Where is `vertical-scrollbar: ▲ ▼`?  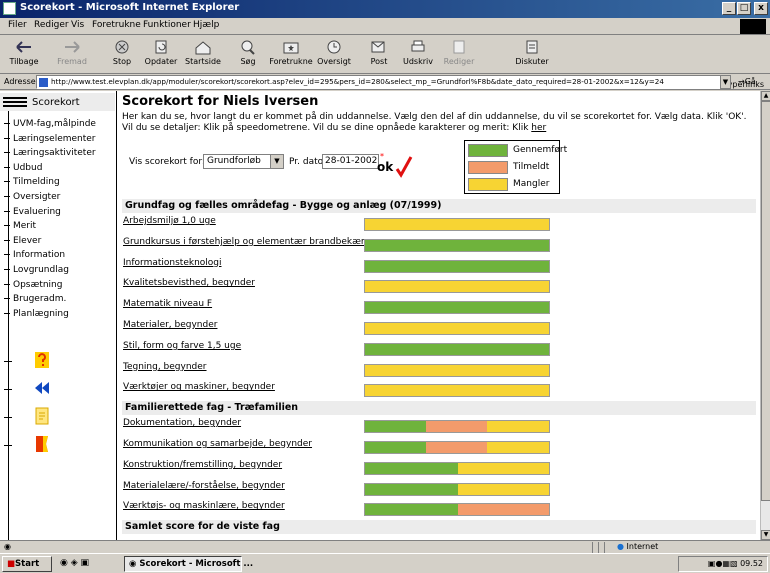 vertical-scrollbar: ▲ ▼ is located at coordinates (765, 315).